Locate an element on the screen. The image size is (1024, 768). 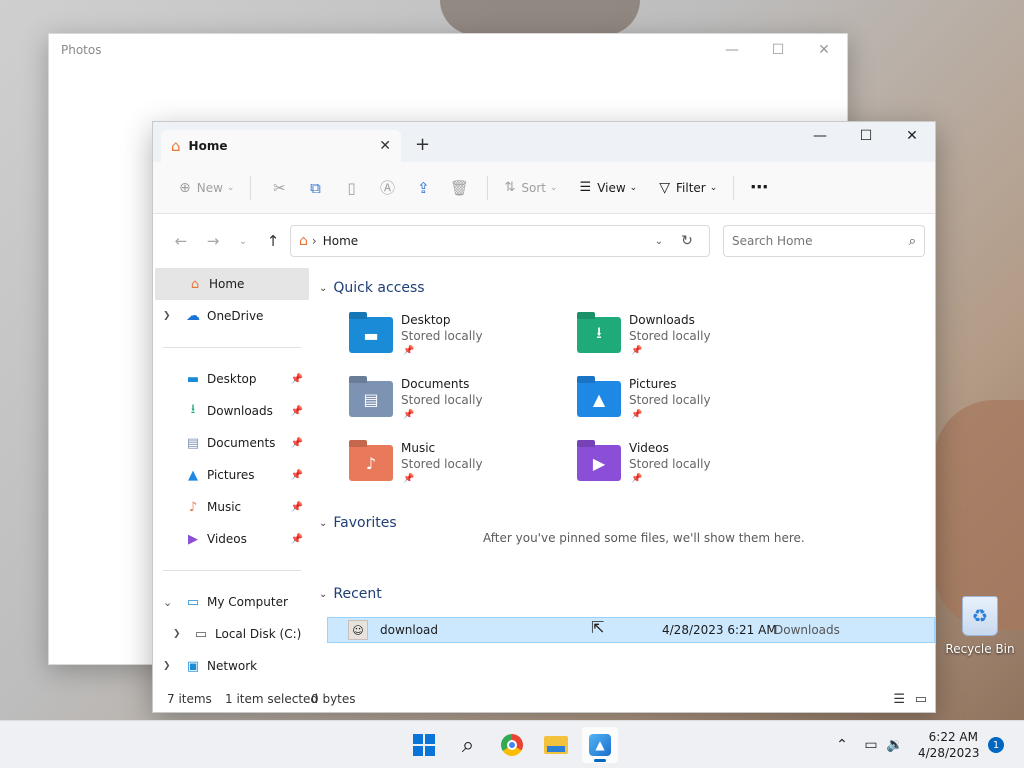
filter-button: ▽ Filter ⌄ is located at coordinates (688, 188).